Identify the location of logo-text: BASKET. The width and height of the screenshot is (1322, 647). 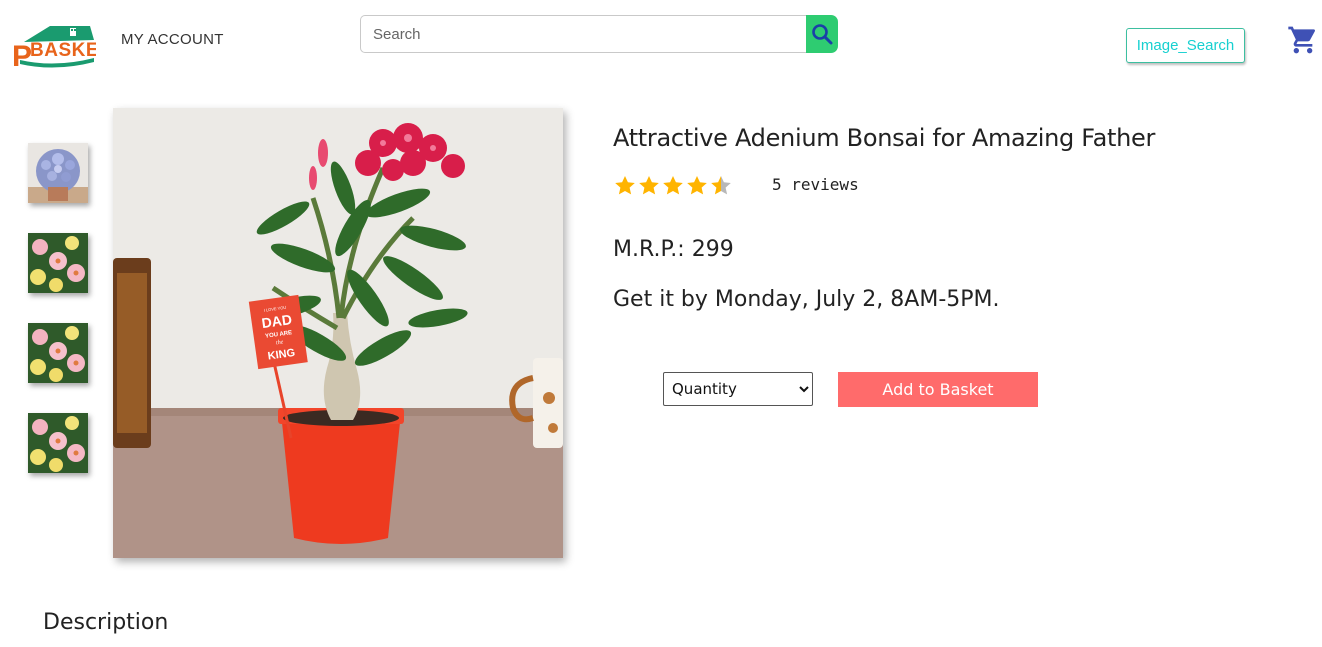
(63, 50).